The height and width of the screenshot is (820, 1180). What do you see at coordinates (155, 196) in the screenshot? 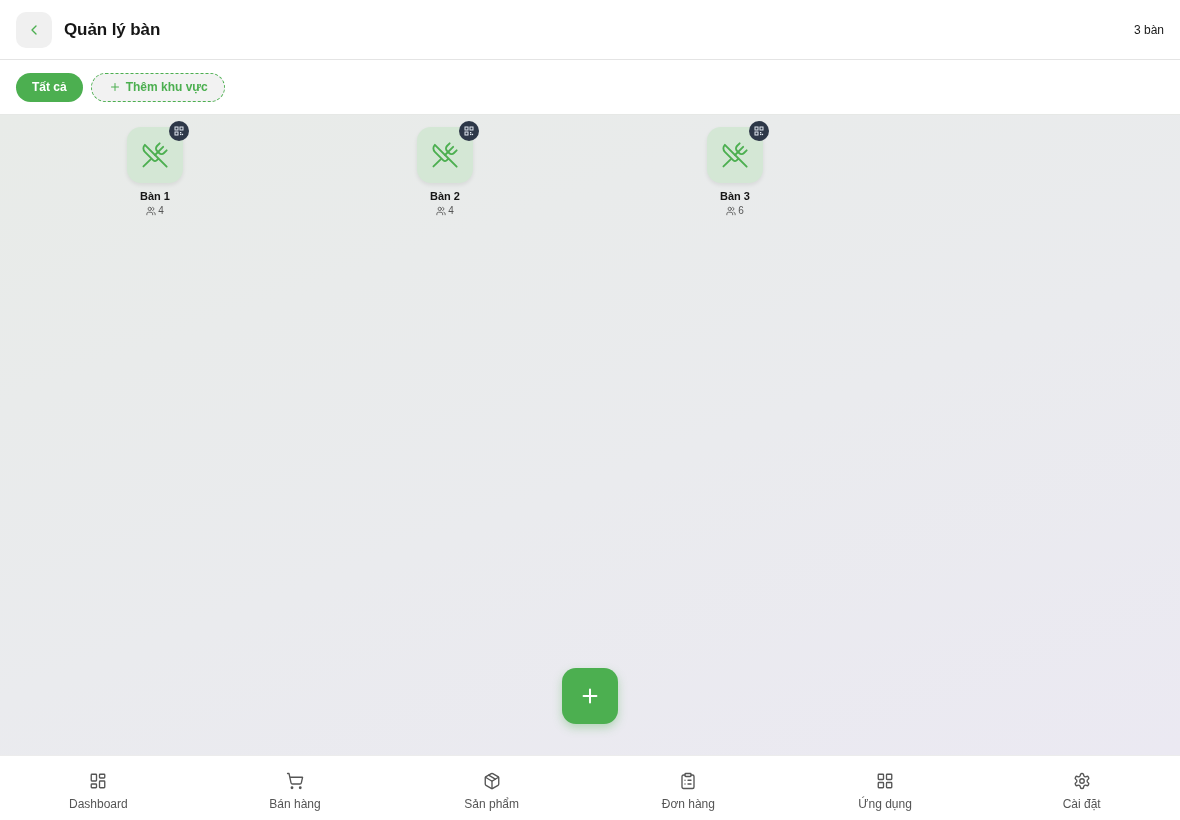
I see `table-name: Bàn 1` at bounding box center [155, 196].